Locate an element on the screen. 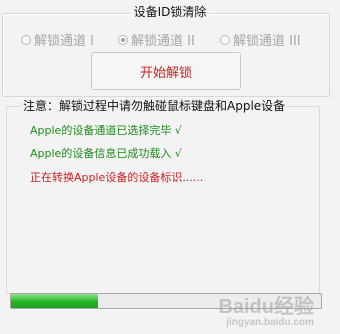  dialog-title: 设备ID锁清除 is located at coordinates (170, 12).